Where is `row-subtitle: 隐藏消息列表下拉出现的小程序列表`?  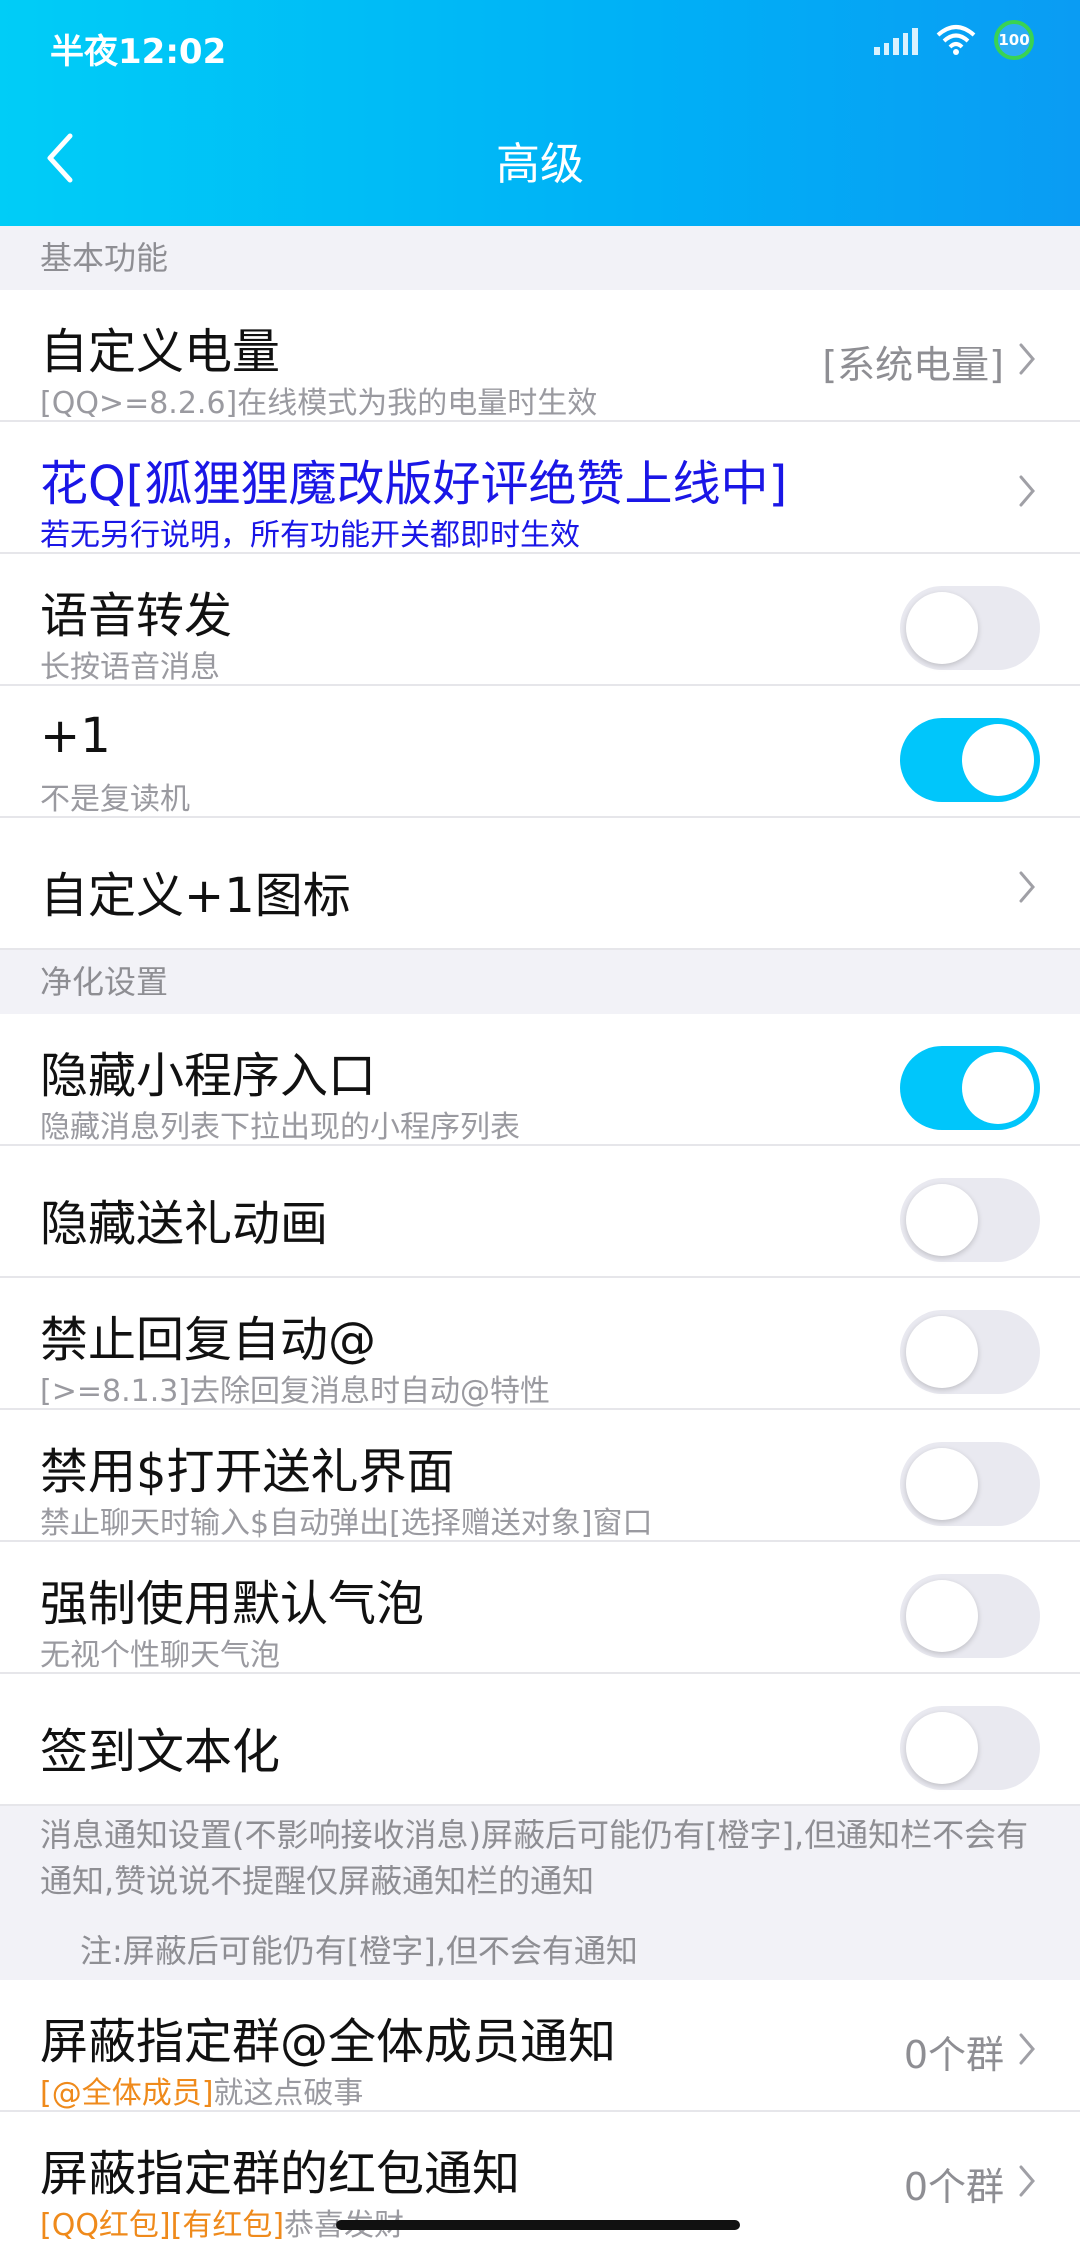
row-subtitle: 隐藏消息列表下拉出现的小程序列表 is located at coordinates (280, 1127).